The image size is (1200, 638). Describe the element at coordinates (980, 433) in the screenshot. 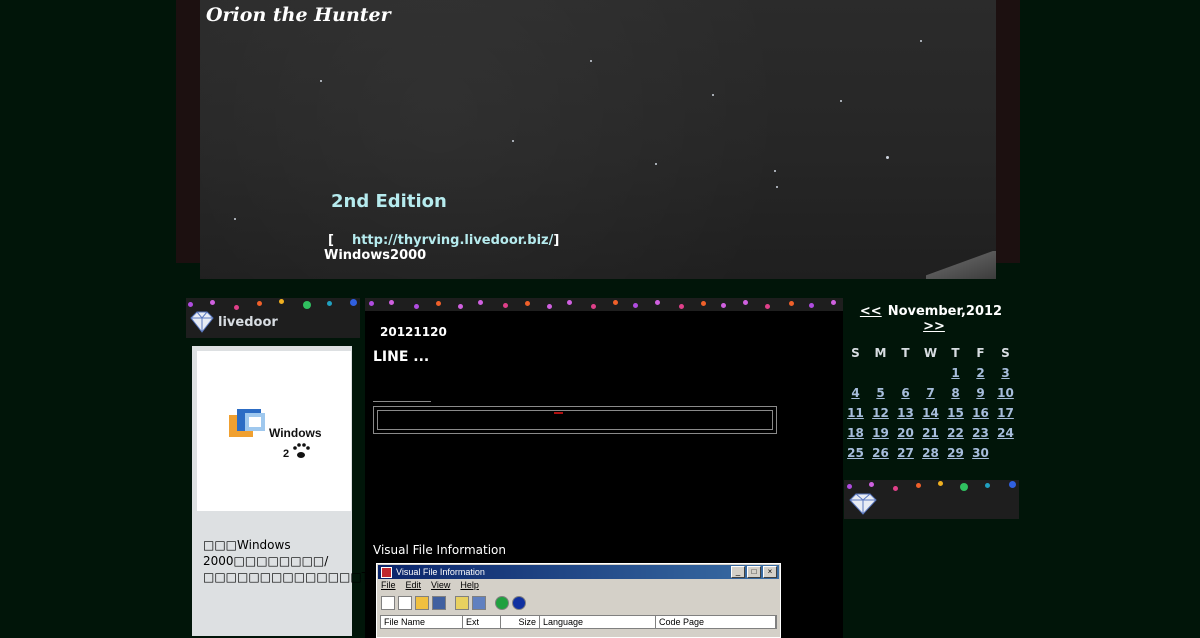

I see `calendar-day-link: 23` at that location.